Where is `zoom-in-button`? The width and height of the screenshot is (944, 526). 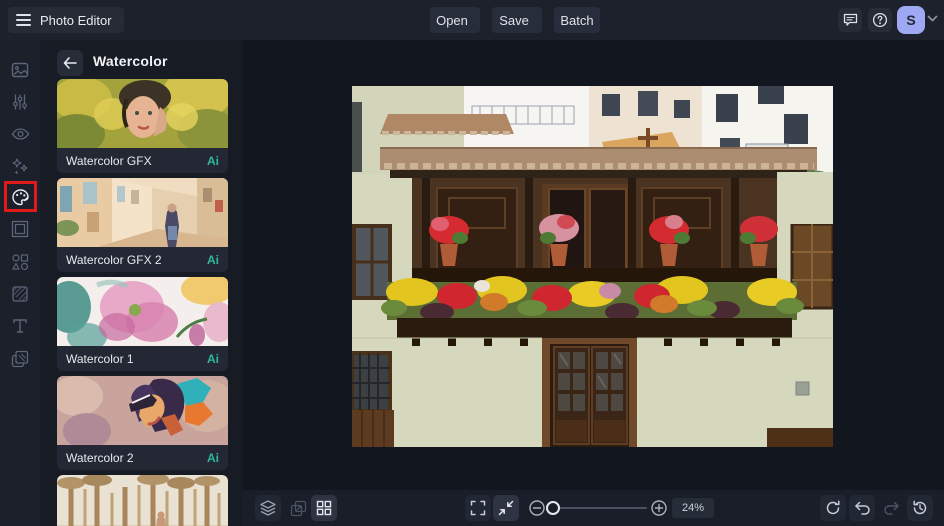 zoom-in-button is located at coordinates (659, 508).